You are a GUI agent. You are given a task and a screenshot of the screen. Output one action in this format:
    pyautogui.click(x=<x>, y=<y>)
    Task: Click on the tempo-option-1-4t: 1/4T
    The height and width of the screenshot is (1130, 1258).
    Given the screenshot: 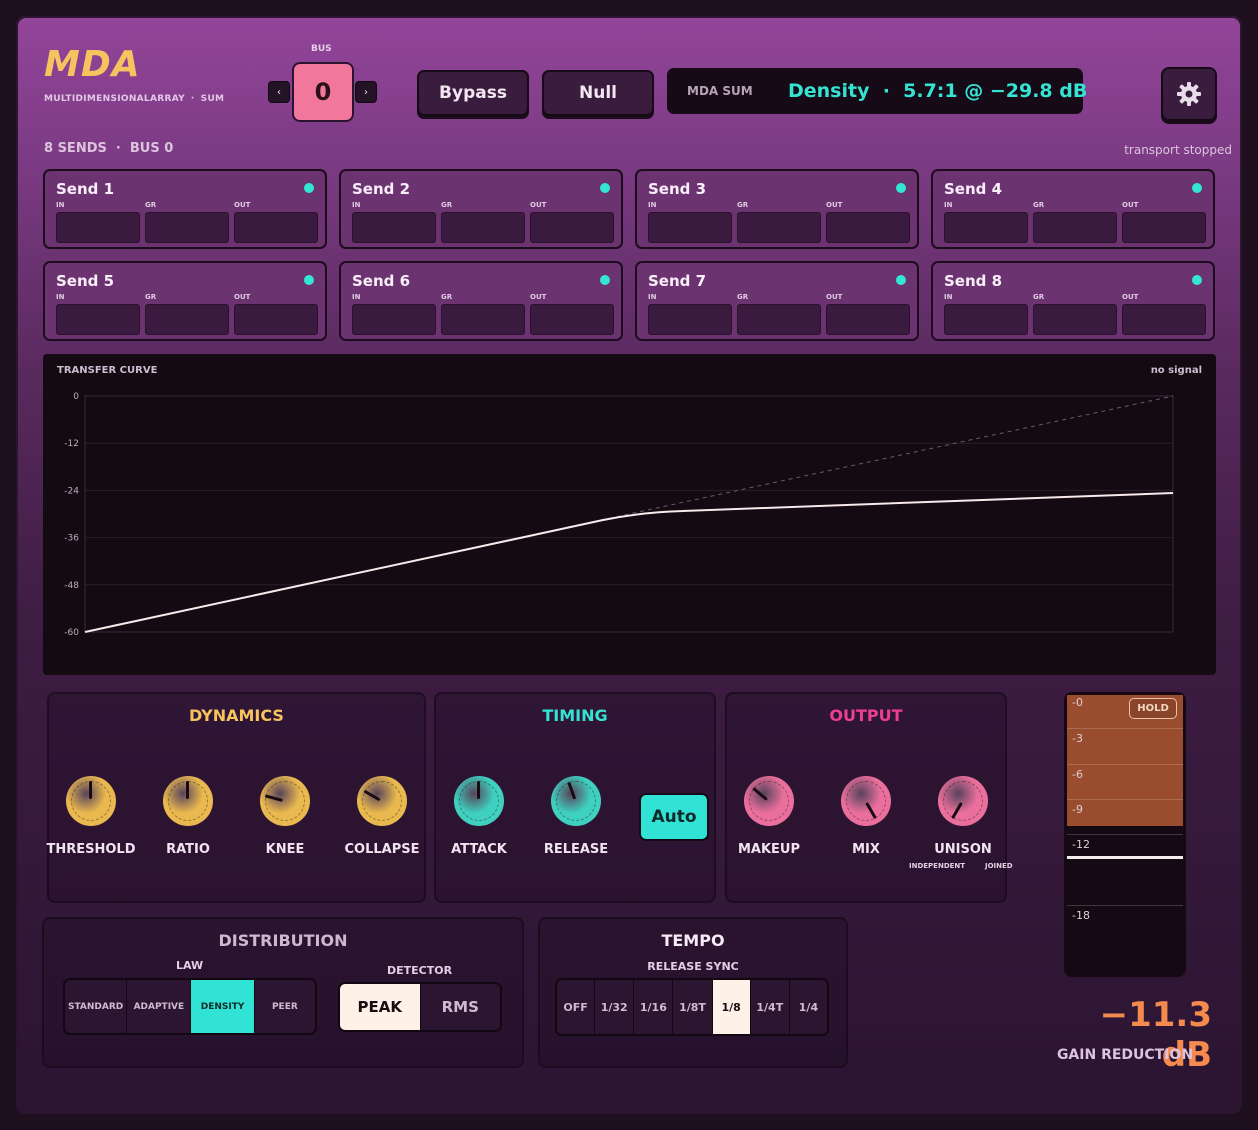 What is the action you would take?
    pyautogui.click(x=770, y=1007)
    